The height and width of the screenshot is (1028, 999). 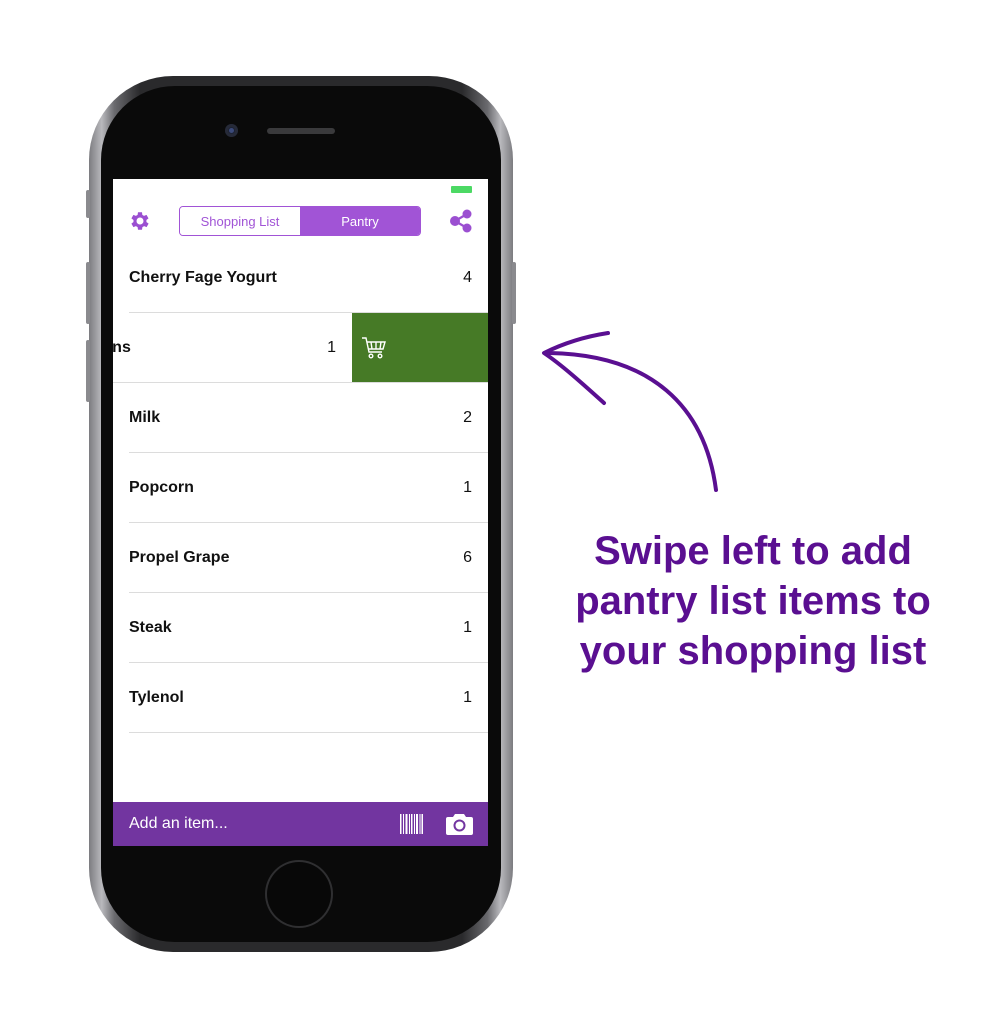 What do you see at coordinates (300, 628) in the screenshot?
I see `list-item: Steak 1` at bounding box center [300, 628].